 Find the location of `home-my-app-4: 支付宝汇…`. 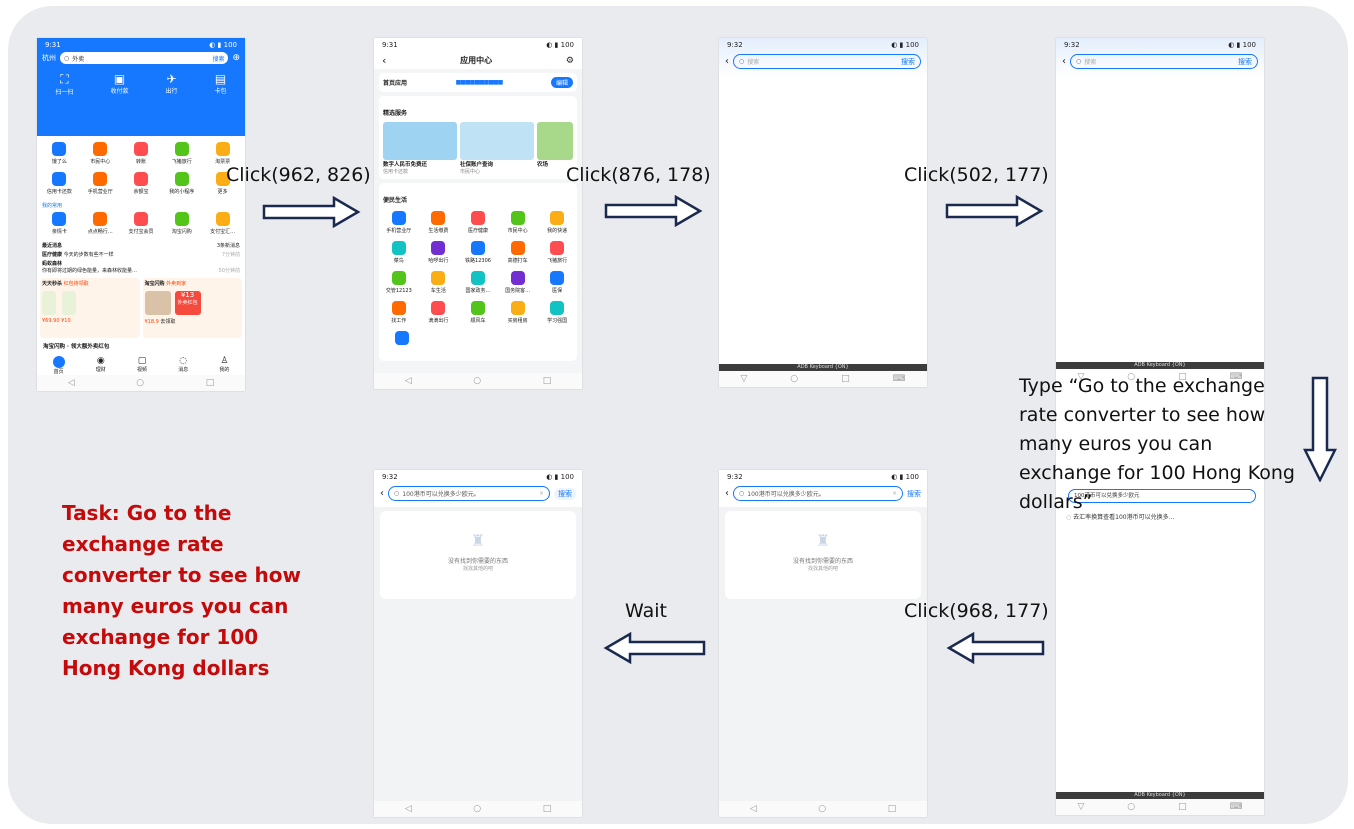

home-my-app-4: 支付宝汇… is located at coordinates (222, 223).